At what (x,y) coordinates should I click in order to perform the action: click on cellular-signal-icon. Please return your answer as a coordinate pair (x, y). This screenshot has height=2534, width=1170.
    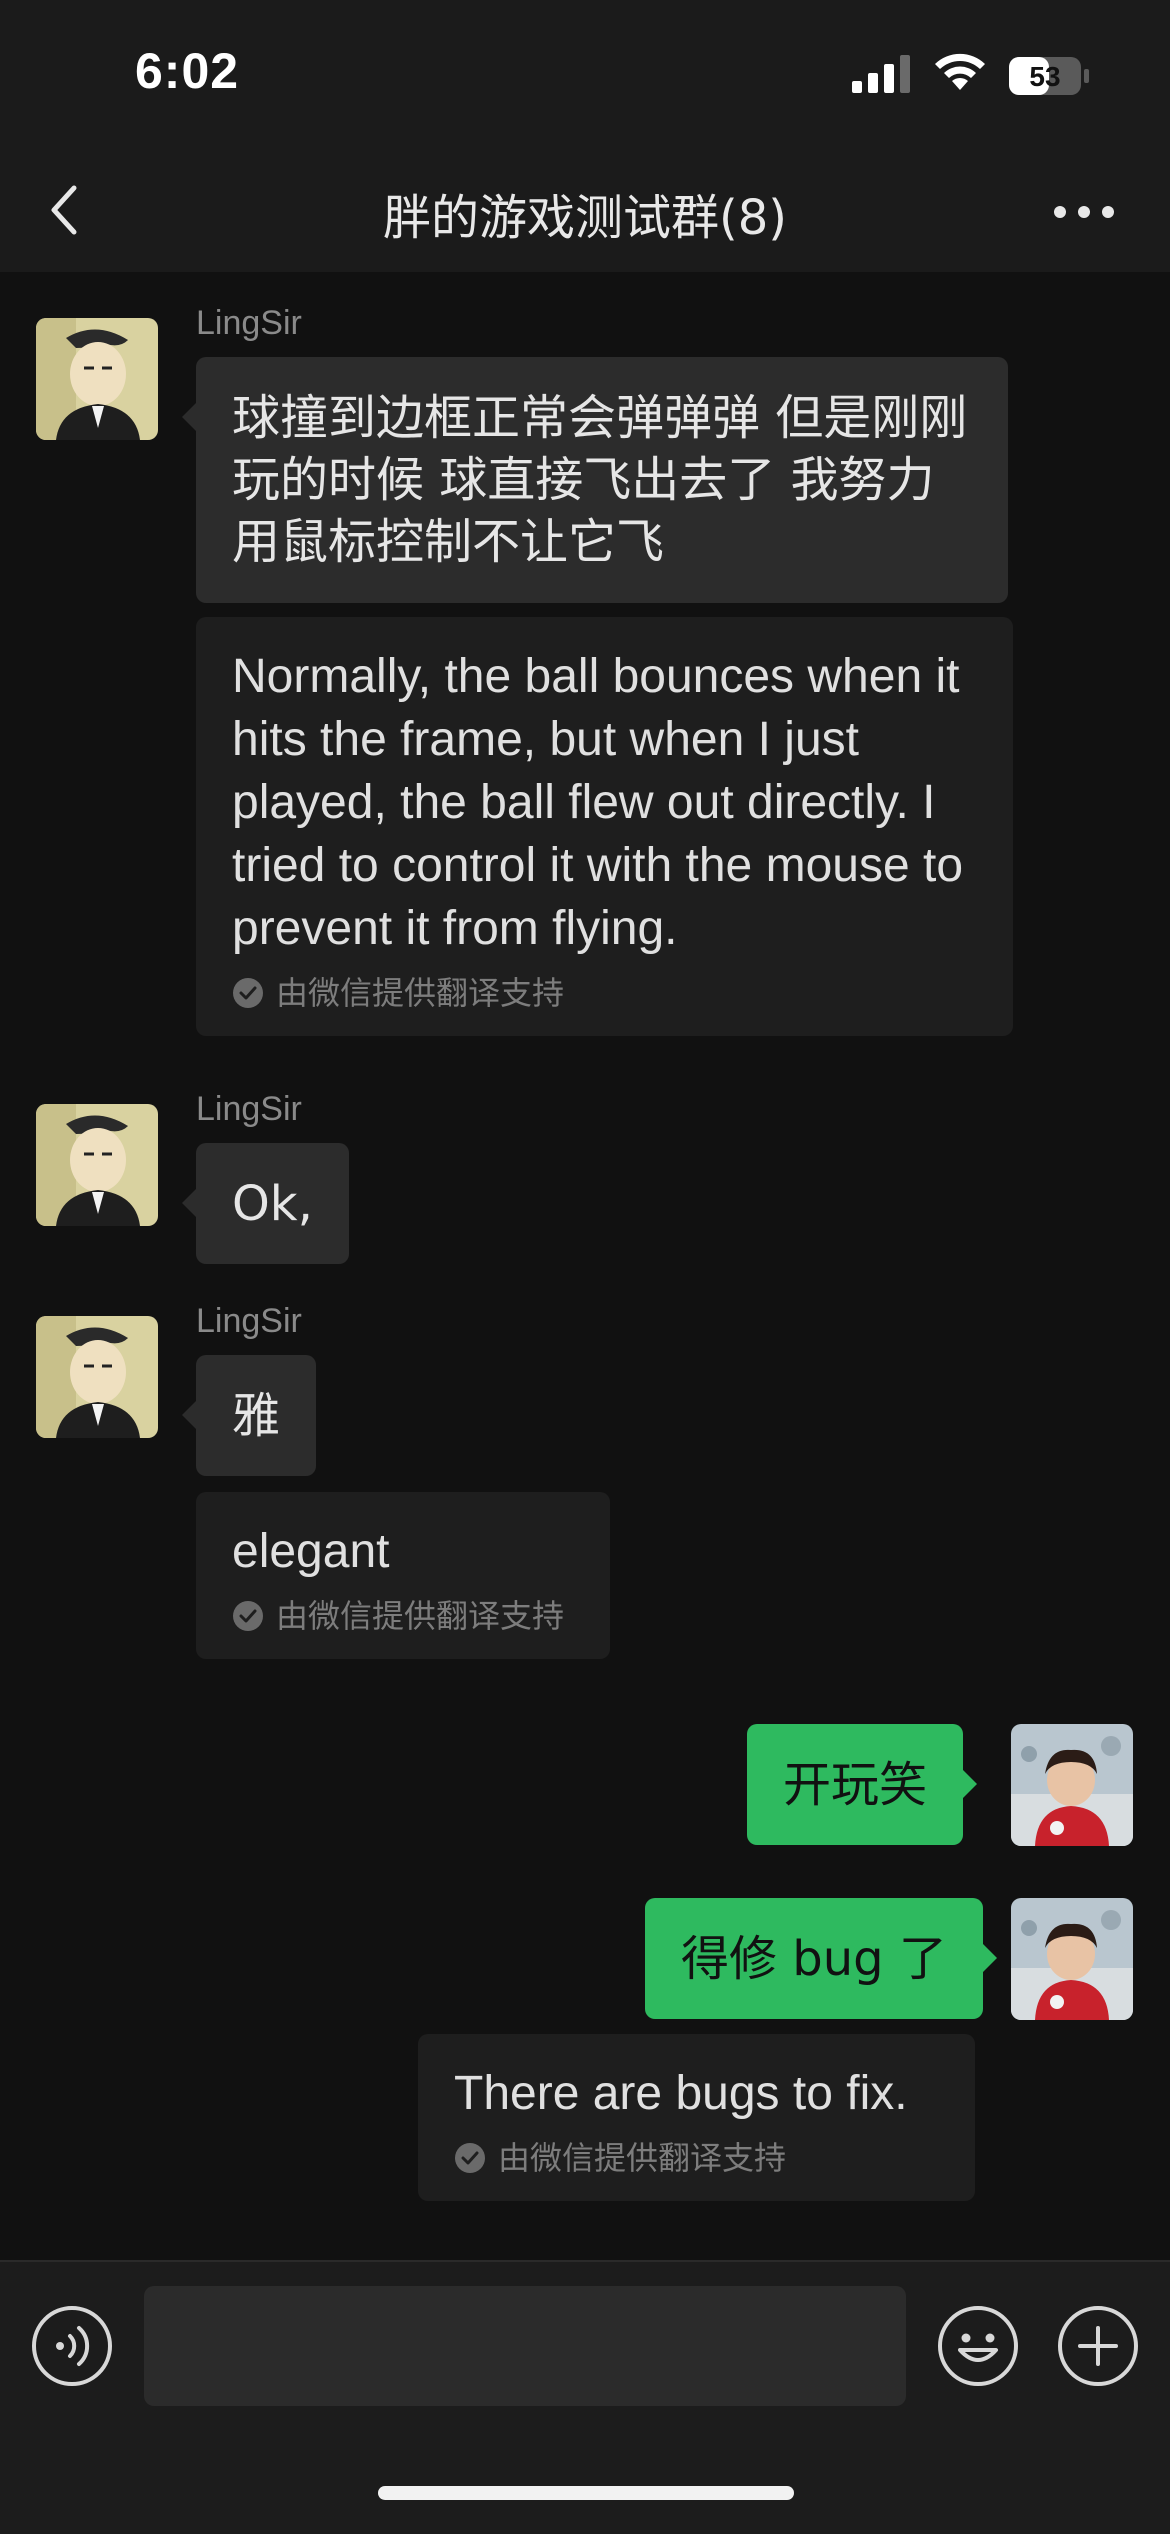
    Looking at the image, I should click on (881, 74).